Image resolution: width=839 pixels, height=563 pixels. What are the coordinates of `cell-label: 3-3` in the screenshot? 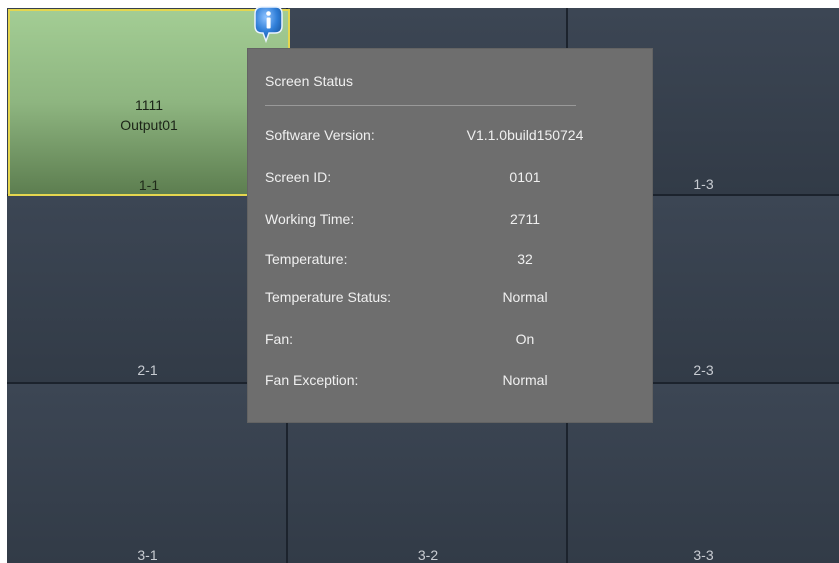 It's located at (703, 555).